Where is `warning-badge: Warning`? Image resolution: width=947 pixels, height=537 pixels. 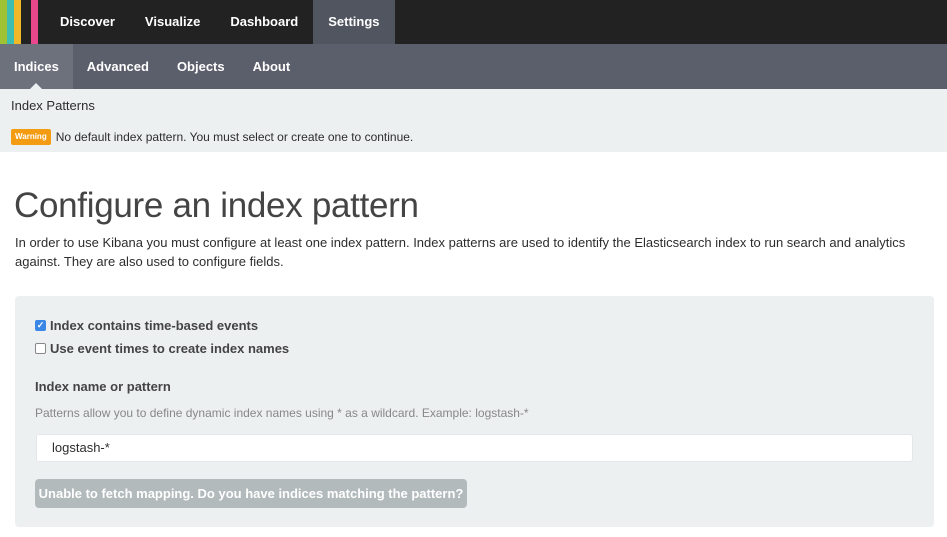 warning-badge: Warning is located at coordinates (31, 137).